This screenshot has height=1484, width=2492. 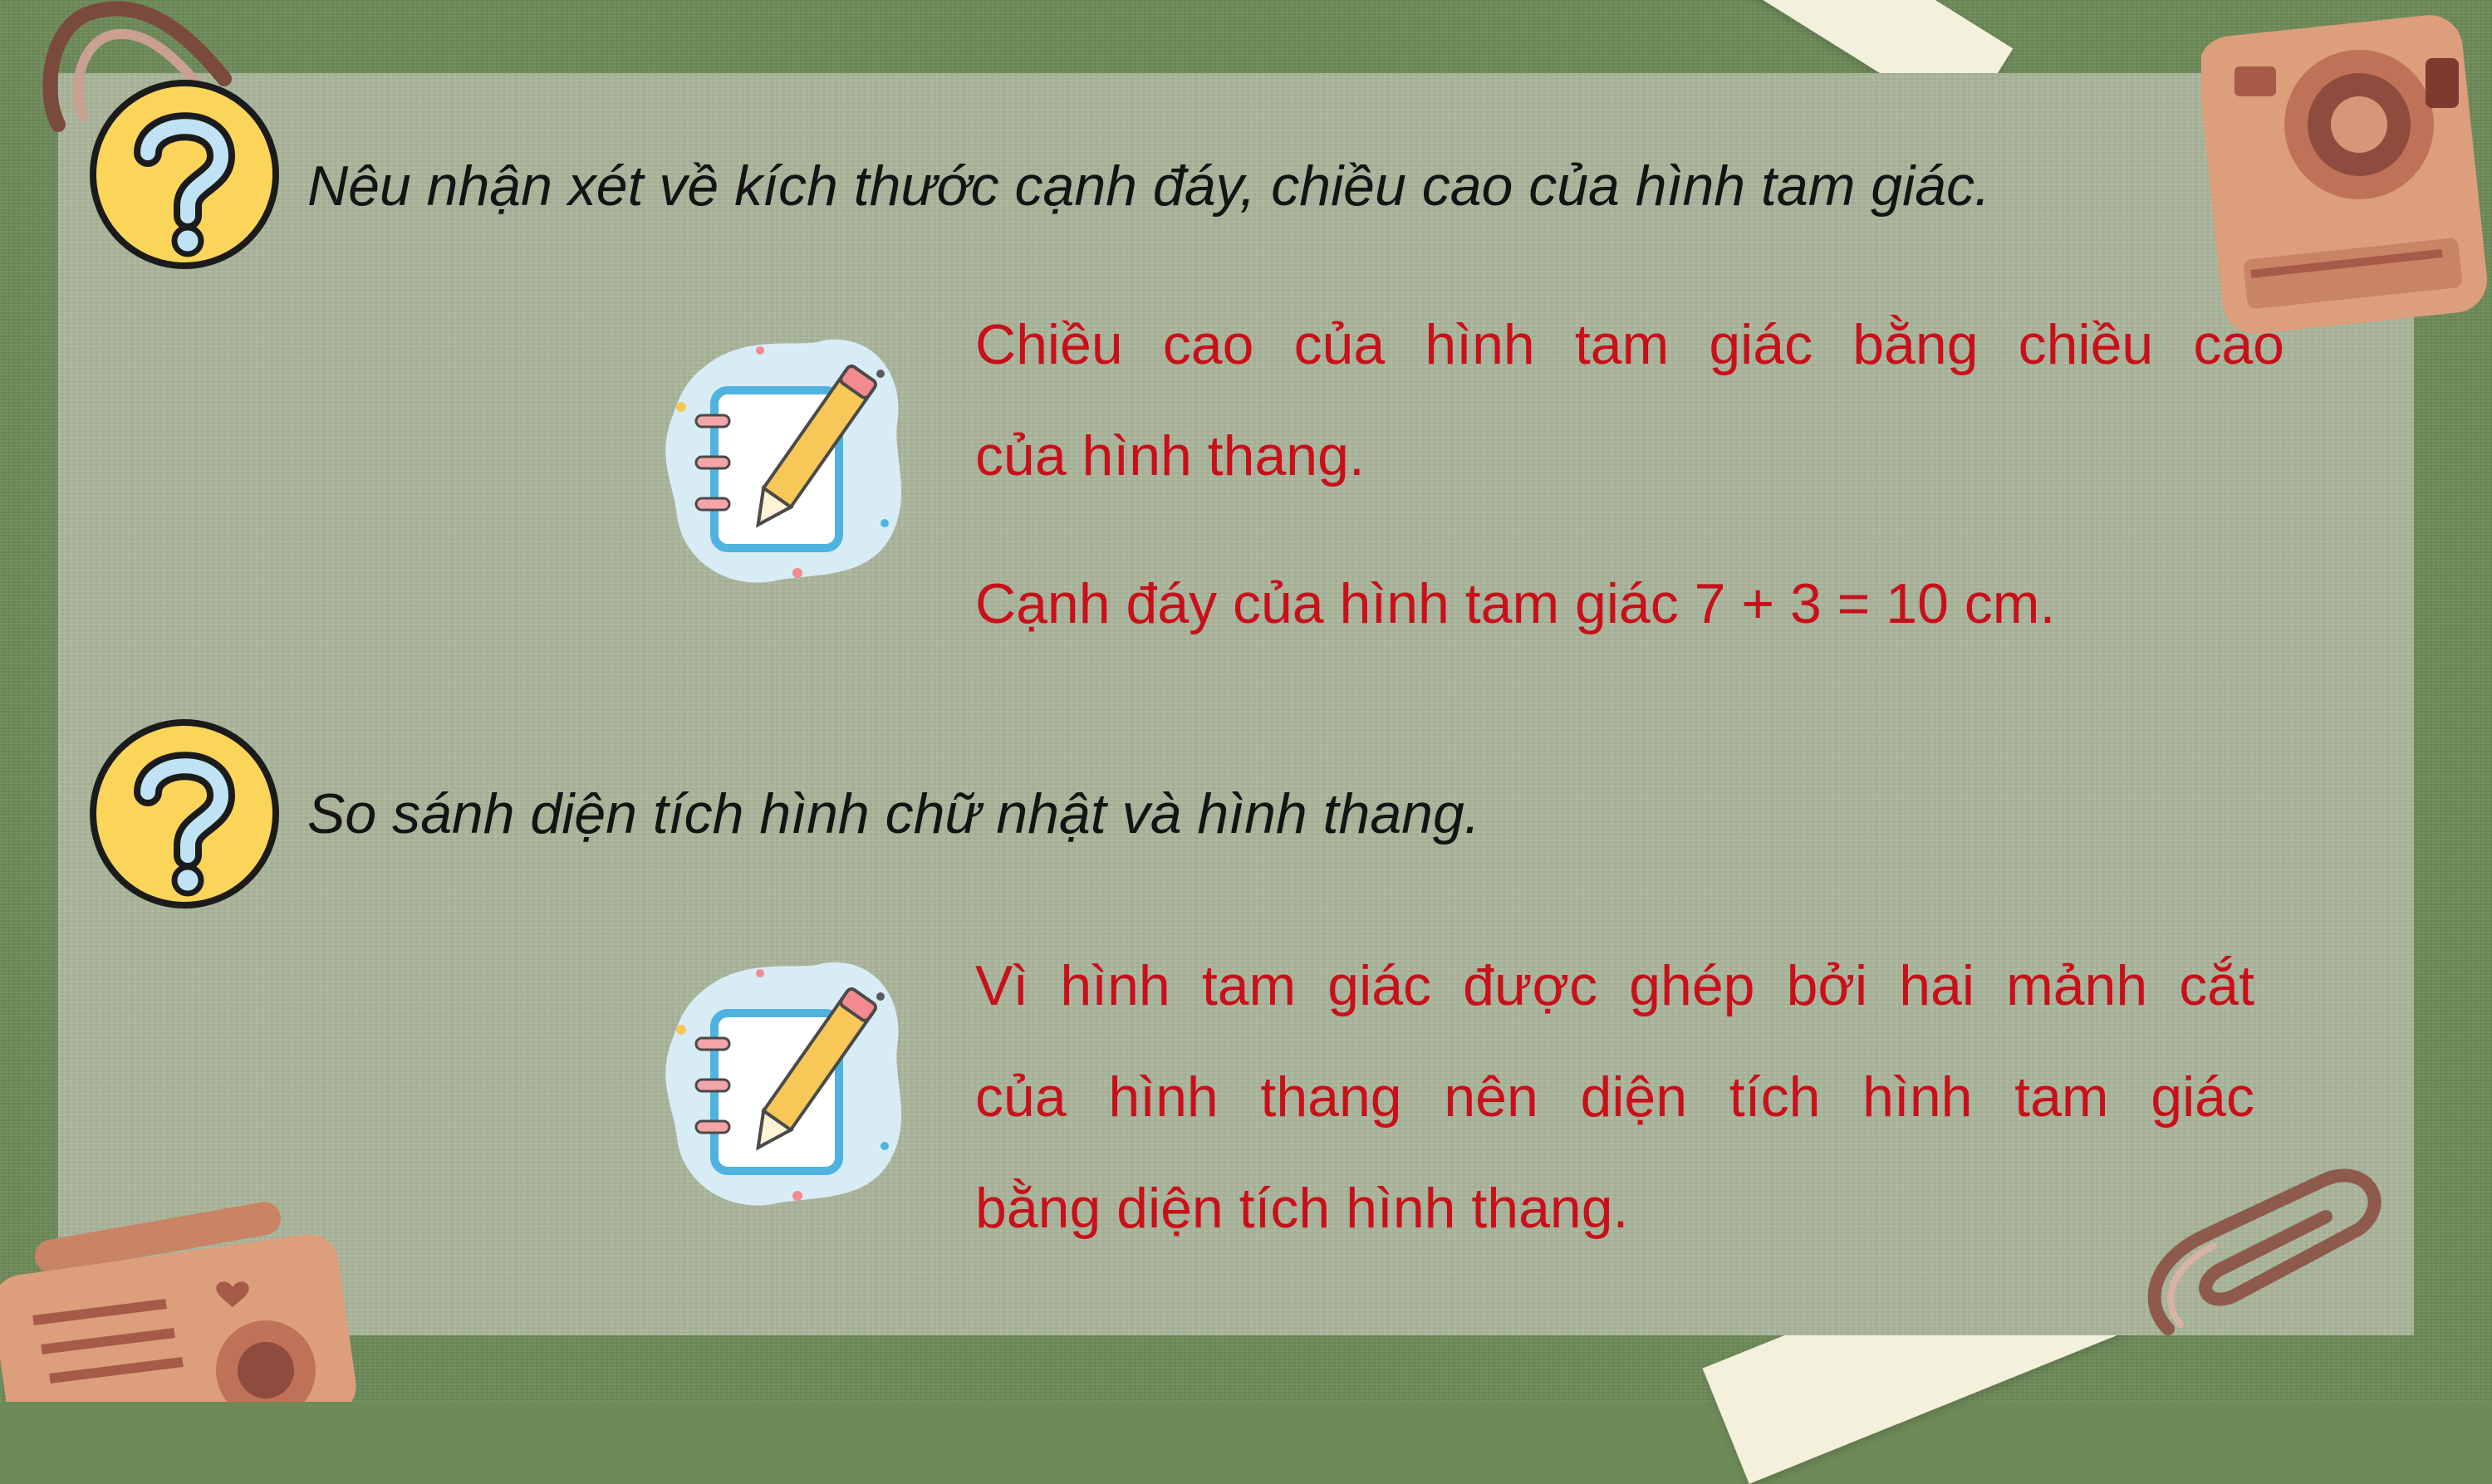 What do you see at coordinates (178, 1302) in the screenshot?
I see `radio-icon` at bounding box center [178, 1302].